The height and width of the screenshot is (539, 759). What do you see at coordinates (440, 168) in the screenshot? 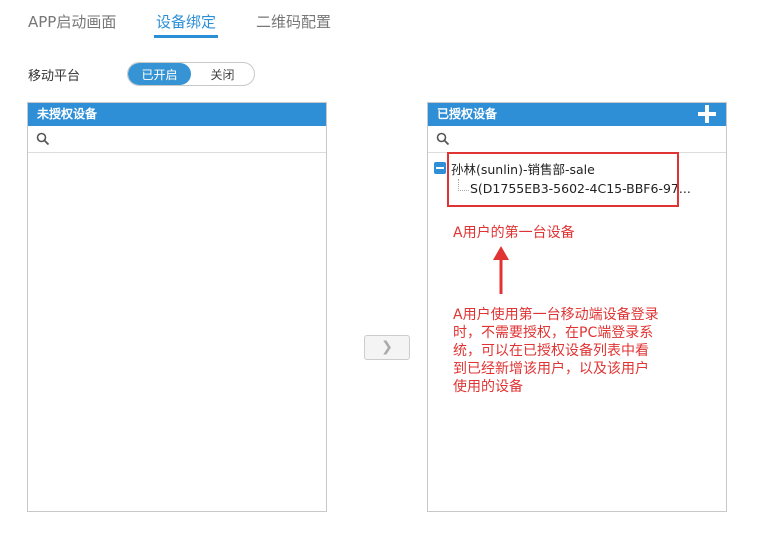
I see `collapse-icon` at bounding box center [440, 168].